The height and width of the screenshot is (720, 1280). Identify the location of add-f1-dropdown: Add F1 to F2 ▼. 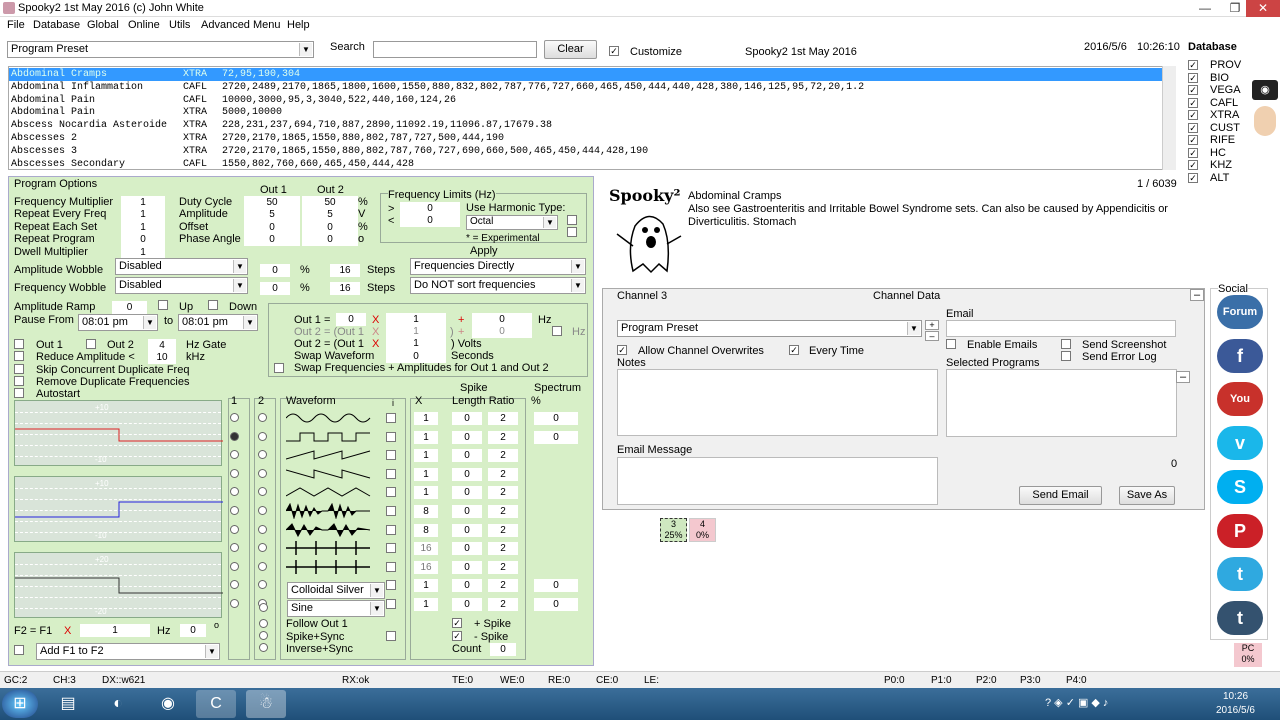
(128, 651).